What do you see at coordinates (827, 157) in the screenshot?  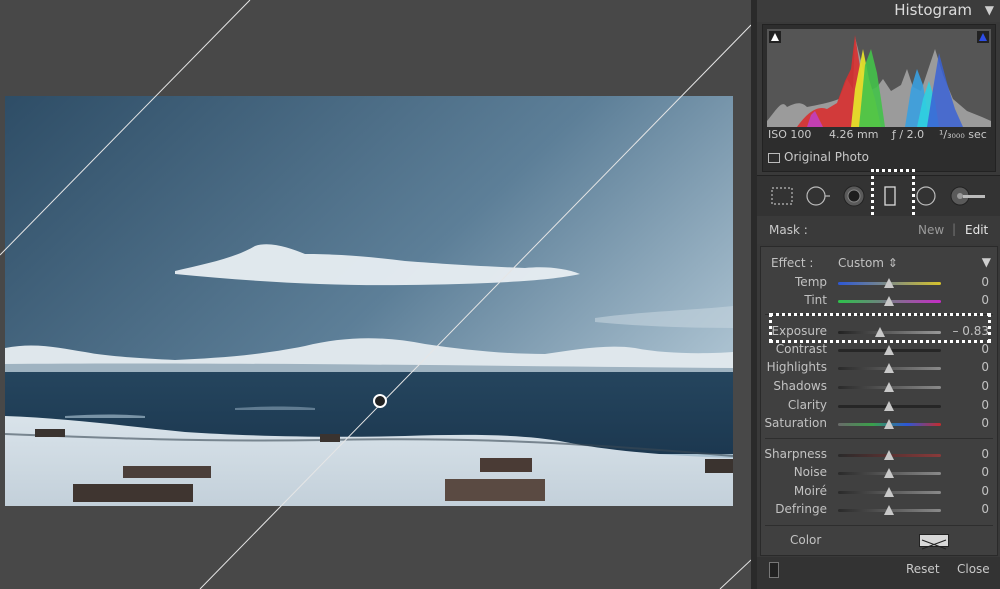 I see `original-photo-label: Original Photo` at bounding box center [827, 157].